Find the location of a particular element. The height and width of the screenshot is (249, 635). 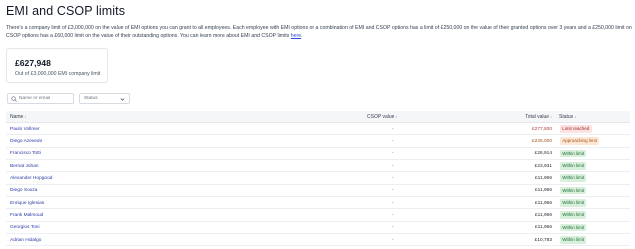

employee-name-link: Diego Souza is located at coordinates (23, 190).